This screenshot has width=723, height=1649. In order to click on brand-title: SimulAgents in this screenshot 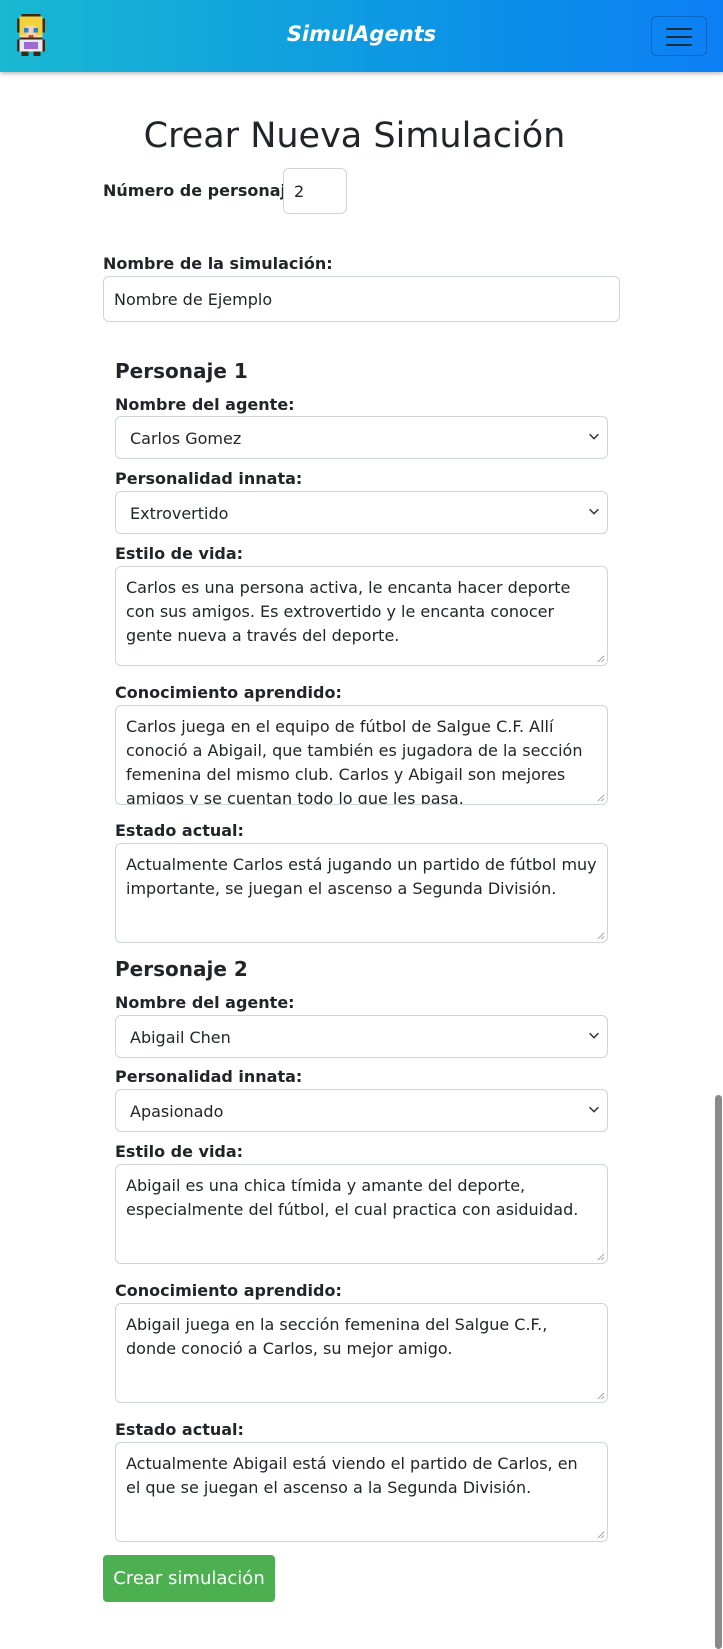, I will do `click(361, 34)`.